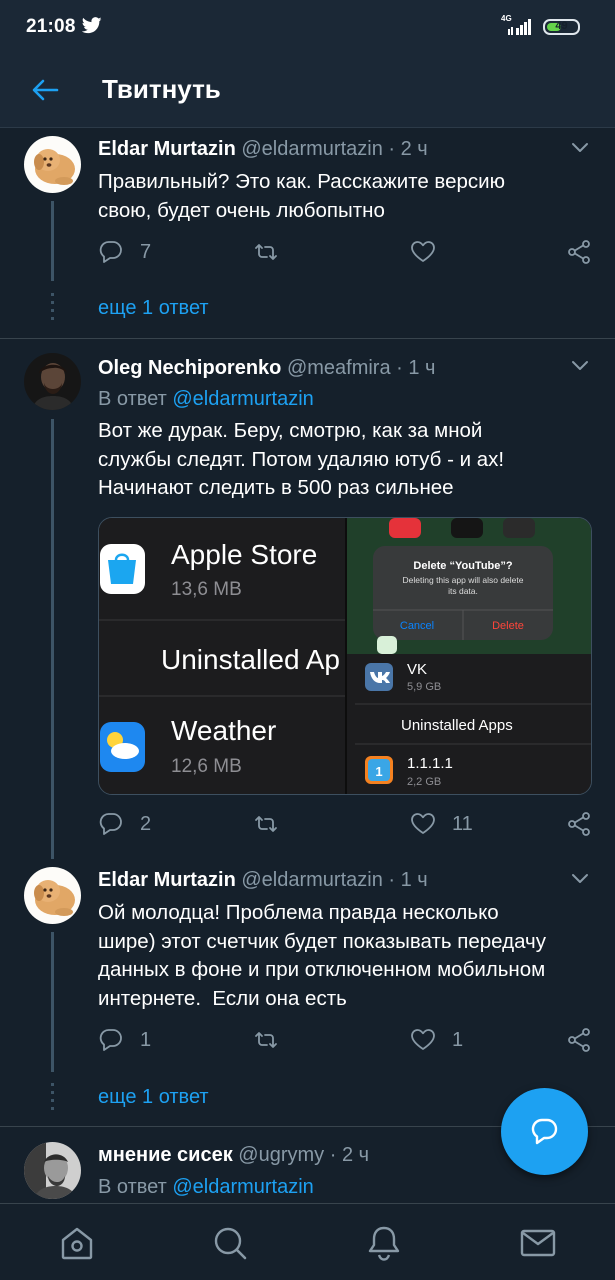  What do you see at coordinates (301, 459) in the screenshot?
I see `tweet-text-line: службы следят. Потом удаляю ютуб - и ах!` at bounding box center [301, 459].